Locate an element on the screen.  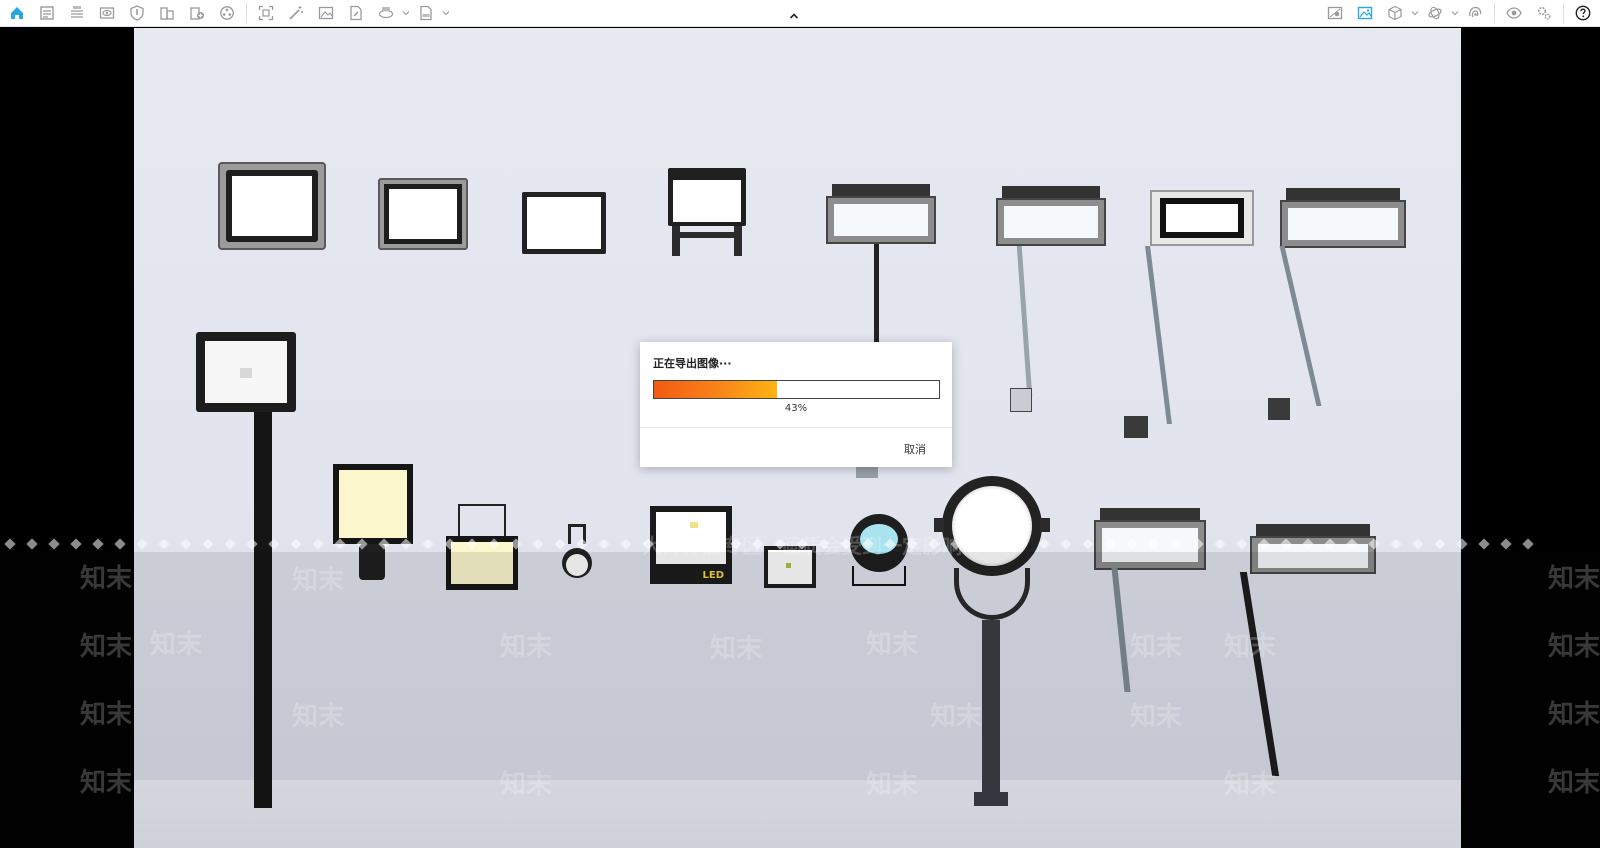
magic-wand-button is located at coordinates (296, 13).